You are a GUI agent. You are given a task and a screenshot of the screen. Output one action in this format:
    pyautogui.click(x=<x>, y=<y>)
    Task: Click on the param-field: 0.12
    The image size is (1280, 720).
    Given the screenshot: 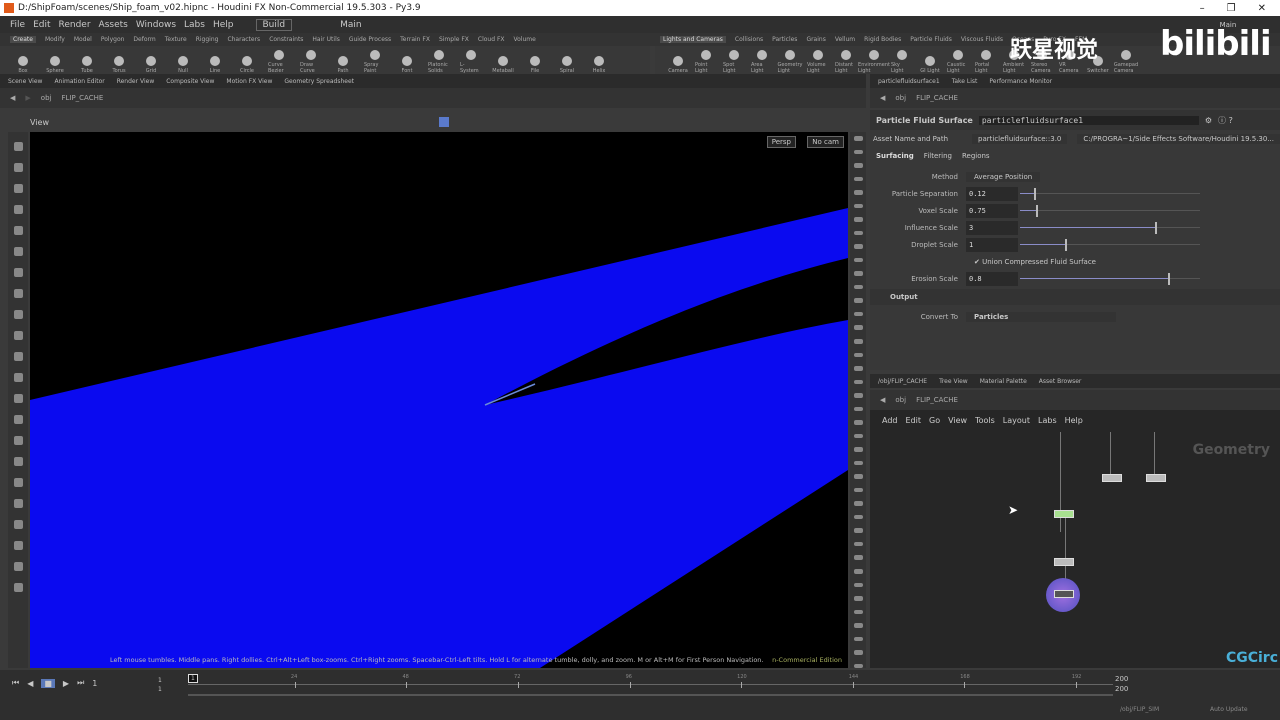 What is the action you would take?
    pyautogui.click(x=992, y=193)
    